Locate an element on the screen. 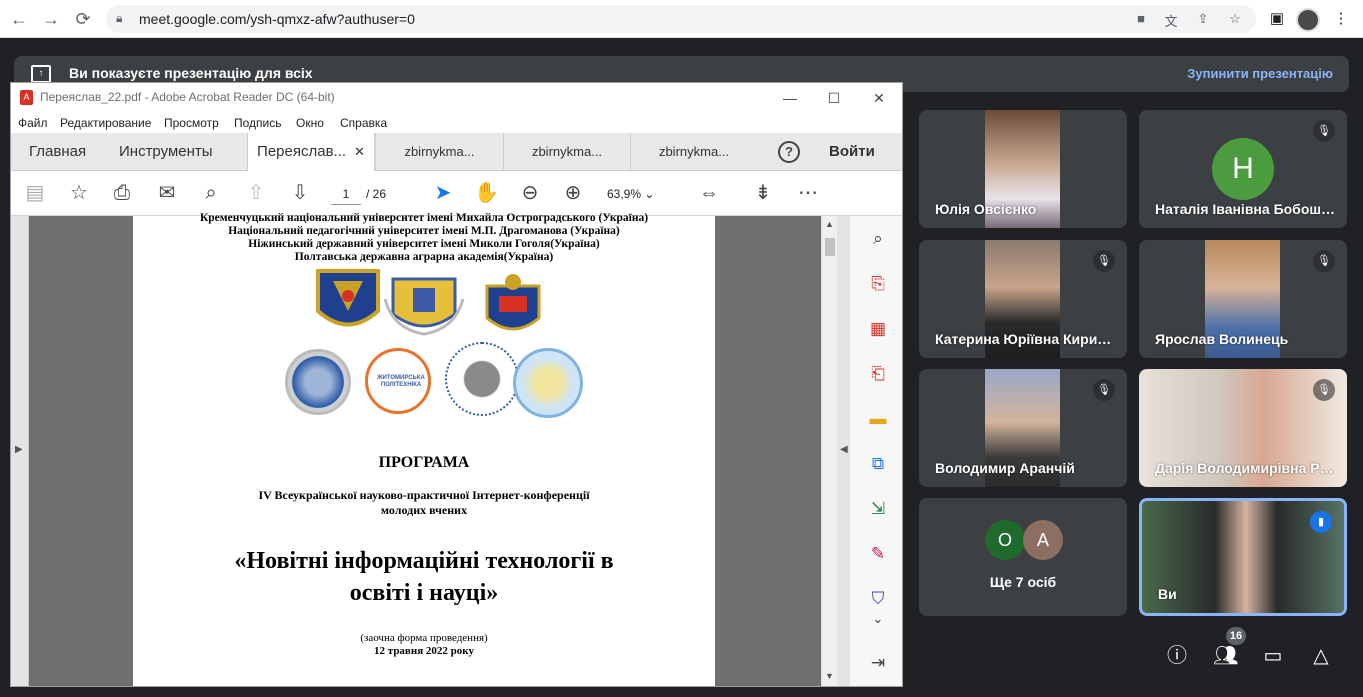  right-panel-toggle: ◀ is located at coordinates (843, 451).